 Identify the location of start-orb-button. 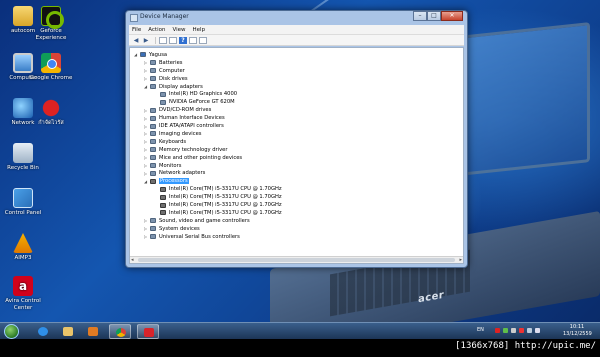
(11, 331).